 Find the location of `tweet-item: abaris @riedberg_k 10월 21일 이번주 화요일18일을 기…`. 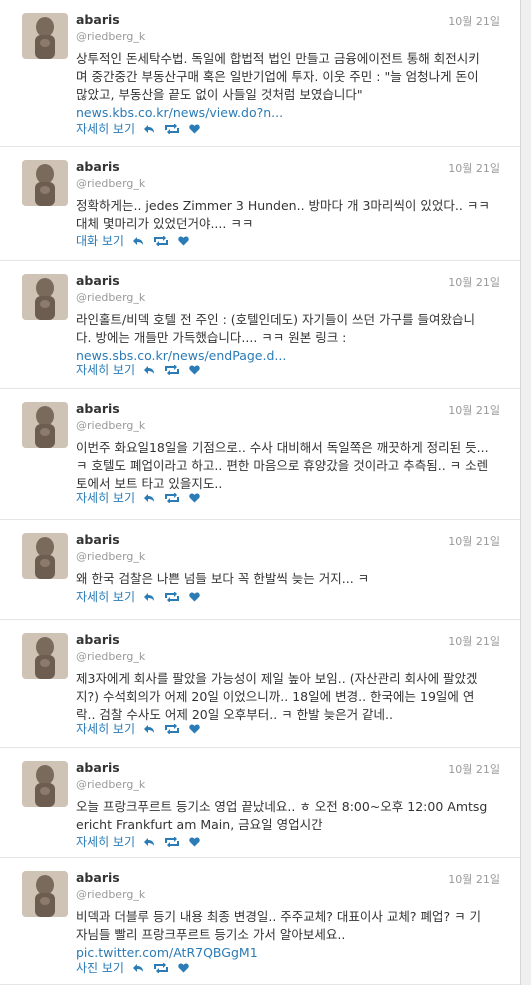

tweet-item: abaris @riedberg_k 10월 21일 이번주 화요일18일을 기… is located at coordinates (260, 454).